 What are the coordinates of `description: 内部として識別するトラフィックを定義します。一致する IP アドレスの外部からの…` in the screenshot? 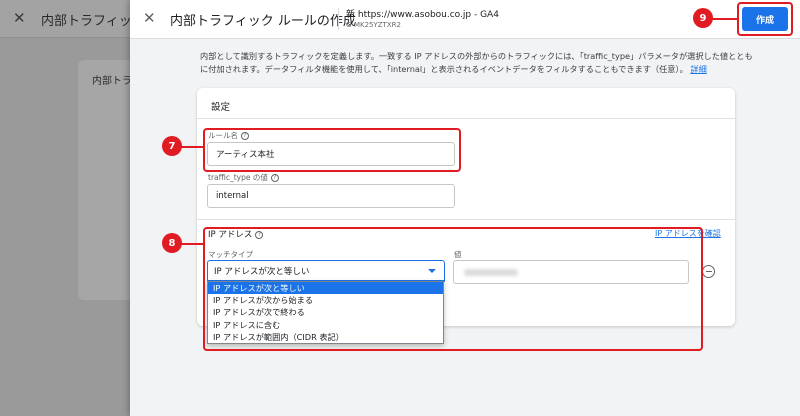 It's located at (480, 63).